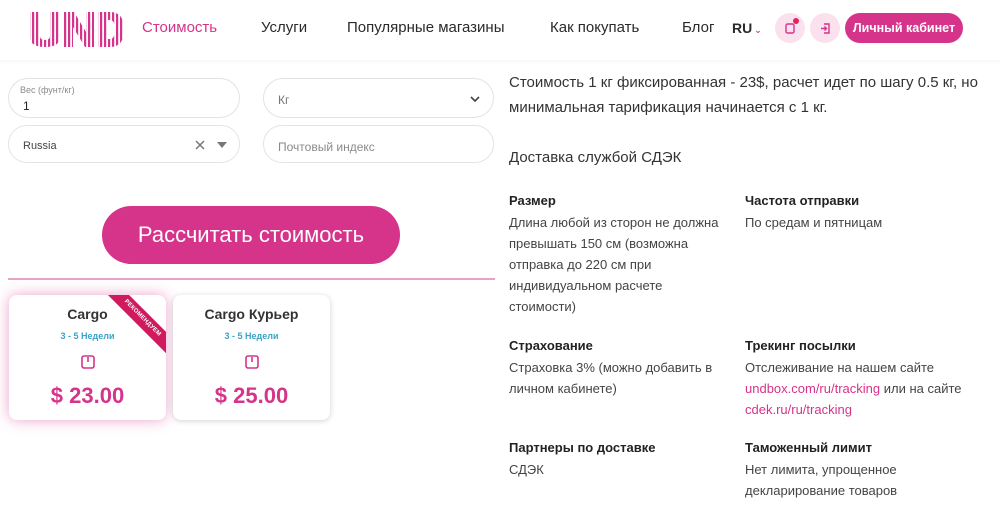  Describe the element at coordinates (284, 100) in the screenshot. I see `unit-value: Кг` at that location.